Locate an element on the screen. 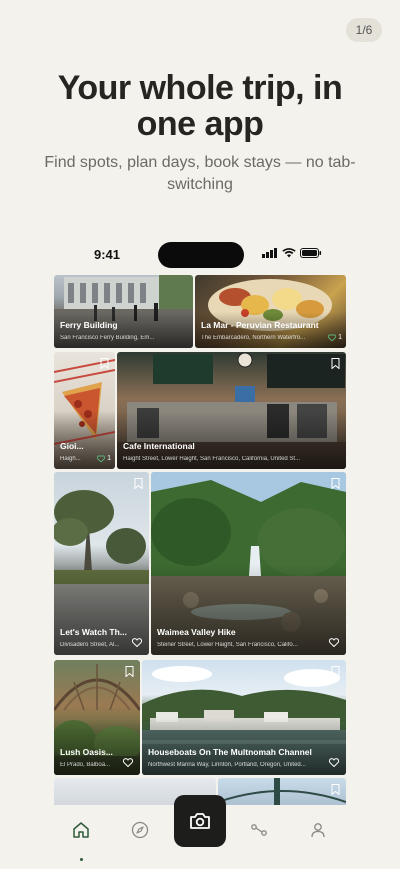  route-icon is located at coordinates (259, 830).